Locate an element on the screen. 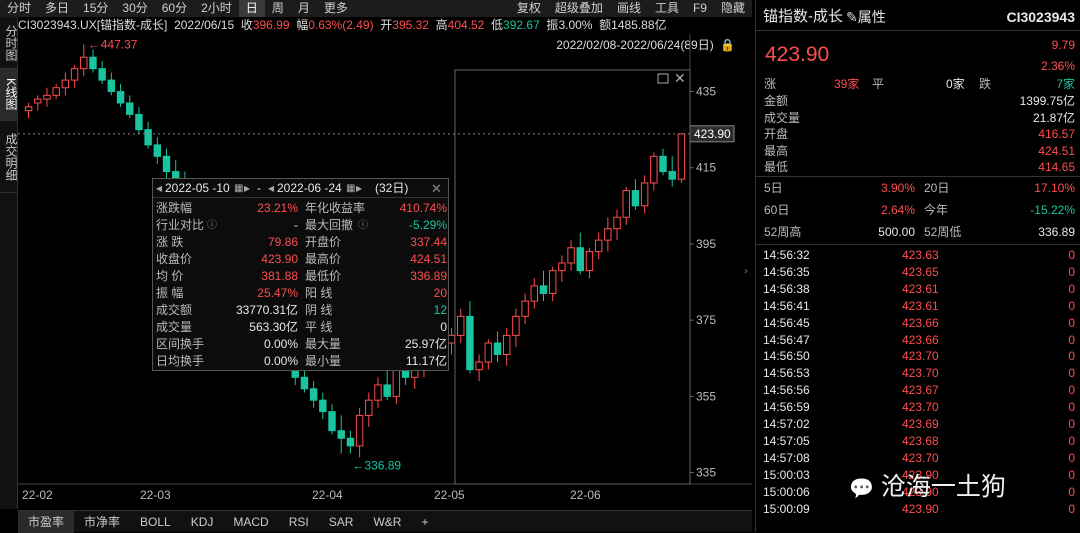  tool-button-3: 工具 is located at coordinates (667, 8).